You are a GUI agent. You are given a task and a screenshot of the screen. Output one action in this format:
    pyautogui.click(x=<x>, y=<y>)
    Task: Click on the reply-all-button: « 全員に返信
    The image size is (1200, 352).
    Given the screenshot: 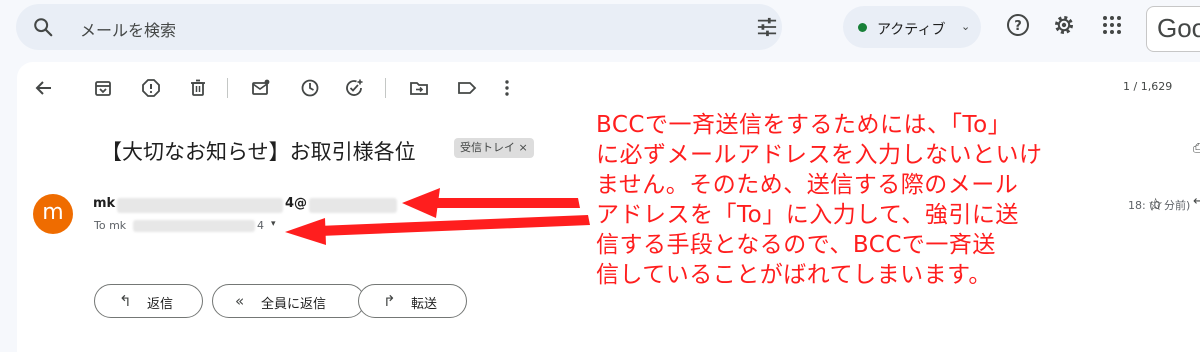 What is the action you would take?
    pyautogui.click(x=288, y=301)
    